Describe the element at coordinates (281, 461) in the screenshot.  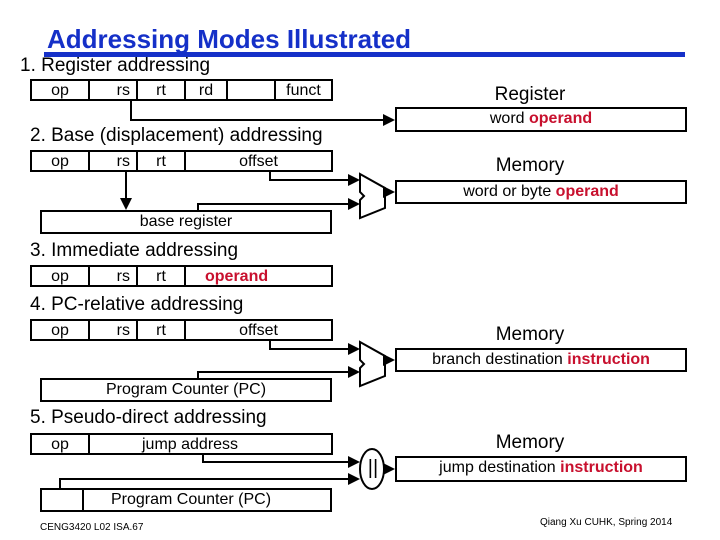
I see `wire-jump-address-to-concat` at that location.